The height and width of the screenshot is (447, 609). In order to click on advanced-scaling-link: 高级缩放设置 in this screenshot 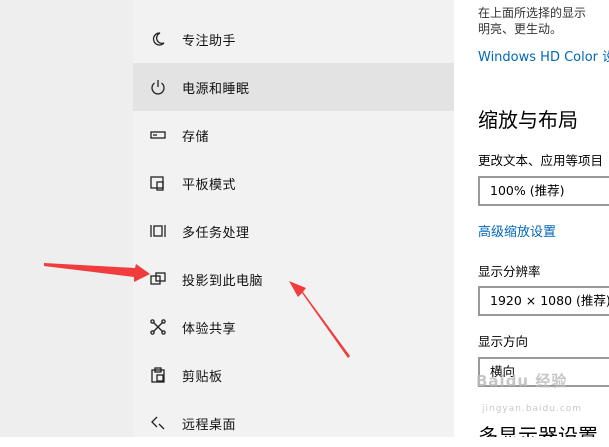, I will do `click(517, 230)`.